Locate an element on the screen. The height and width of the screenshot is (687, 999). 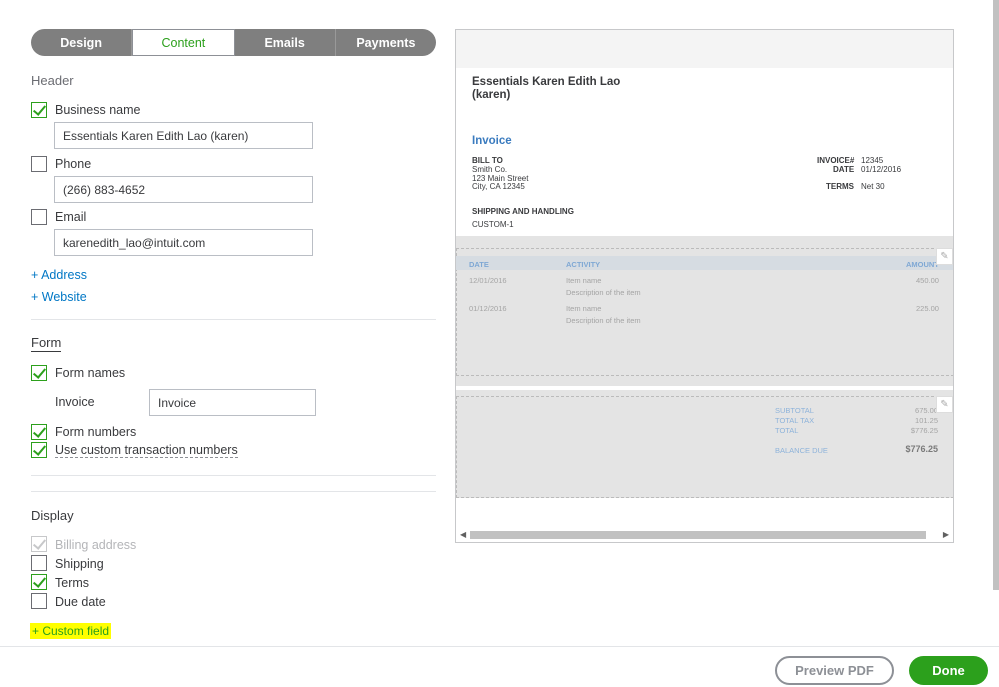
tab-emails: Emails is located at coordinates (285, 42).